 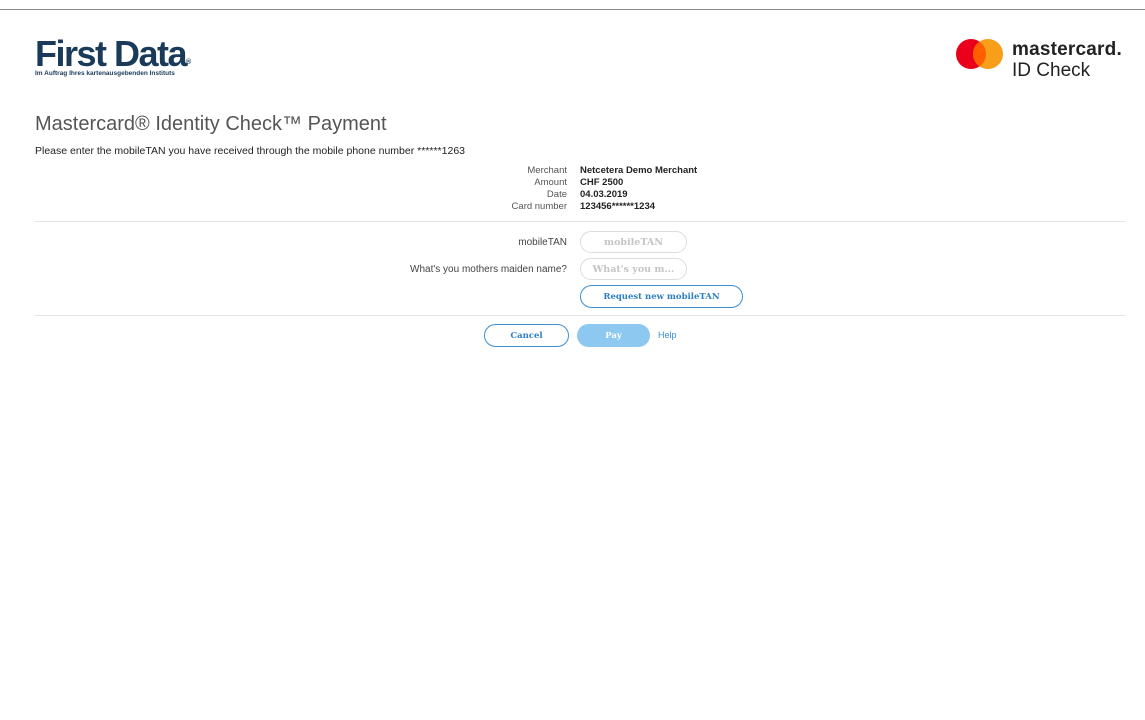 I want to click on detail-label: Date, so click(x=556, y=194).